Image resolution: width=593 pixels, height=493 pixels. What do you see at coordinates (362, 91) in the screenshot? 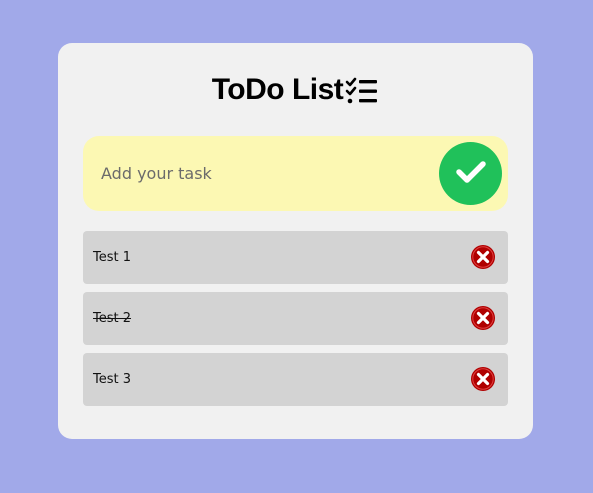
I see `checklist-icon` at bounding box center [362, 91].